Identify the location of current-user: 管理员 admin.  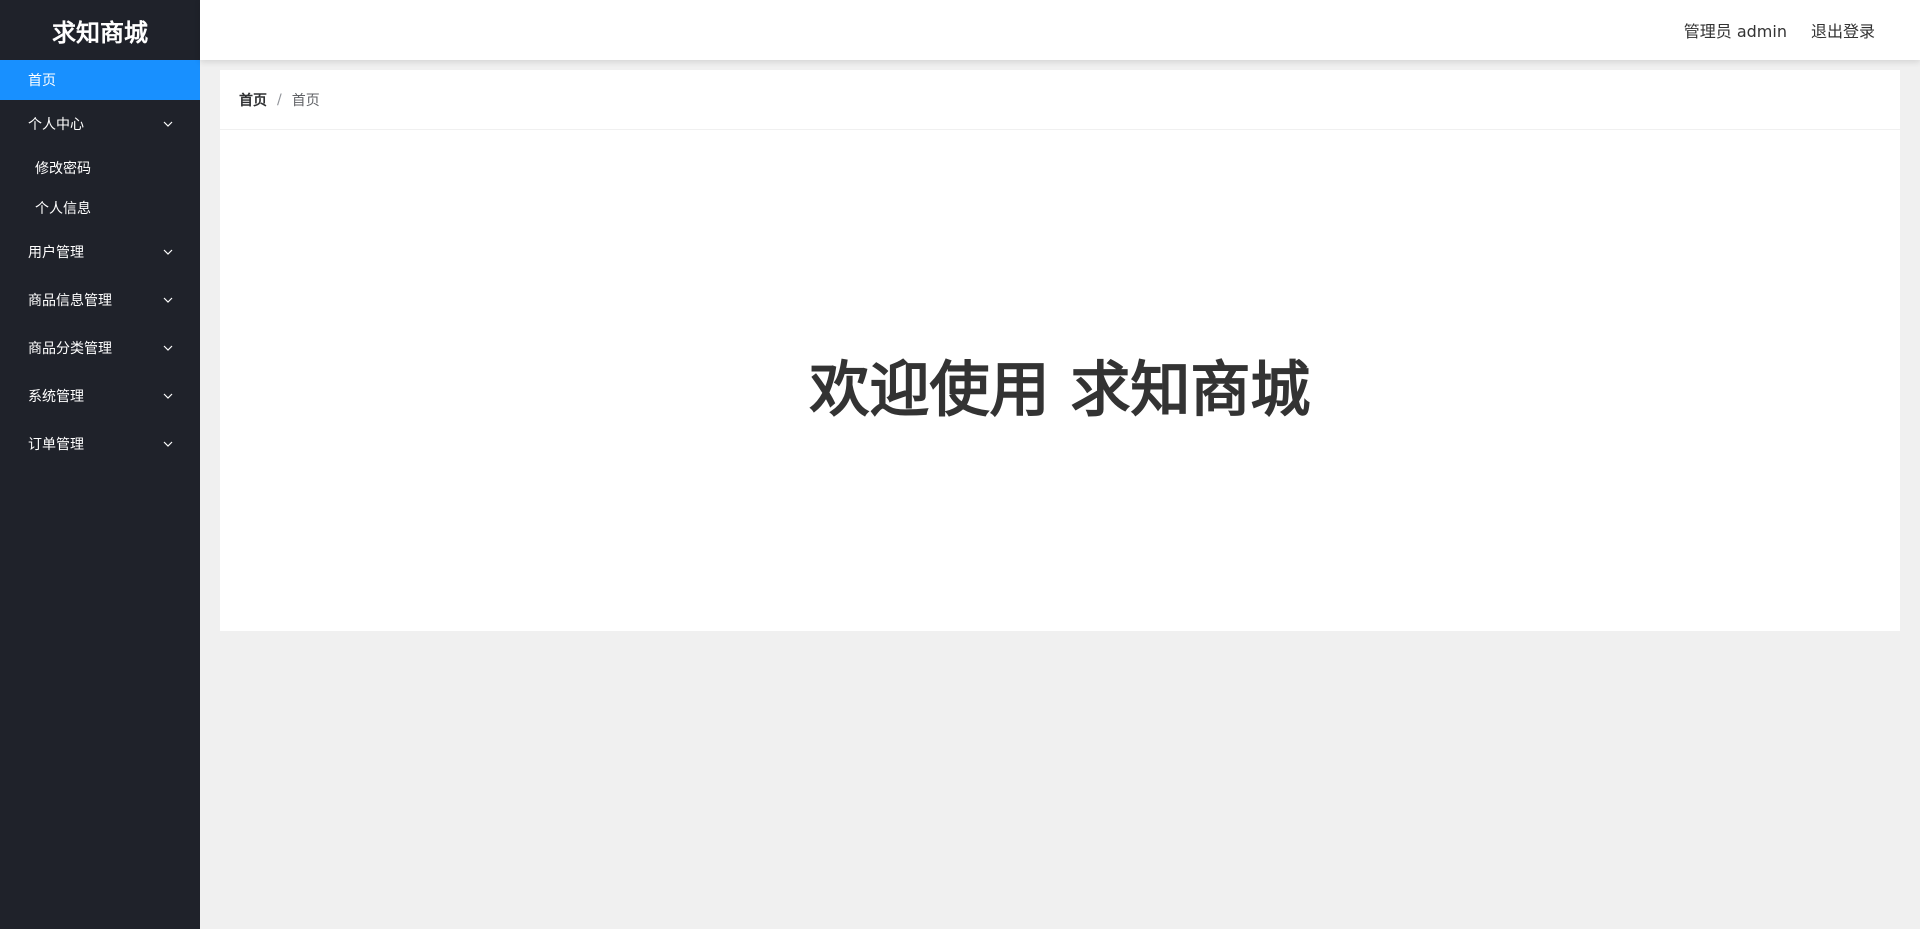
(1735, 31).